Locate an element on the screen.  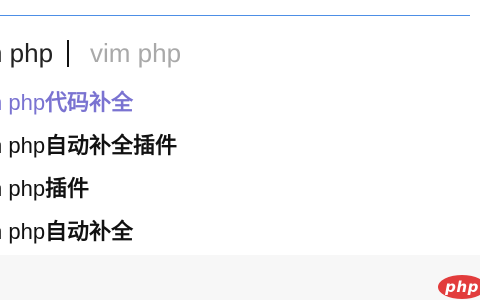
php-watermark-logo: php is located at coordinates (459, 287).